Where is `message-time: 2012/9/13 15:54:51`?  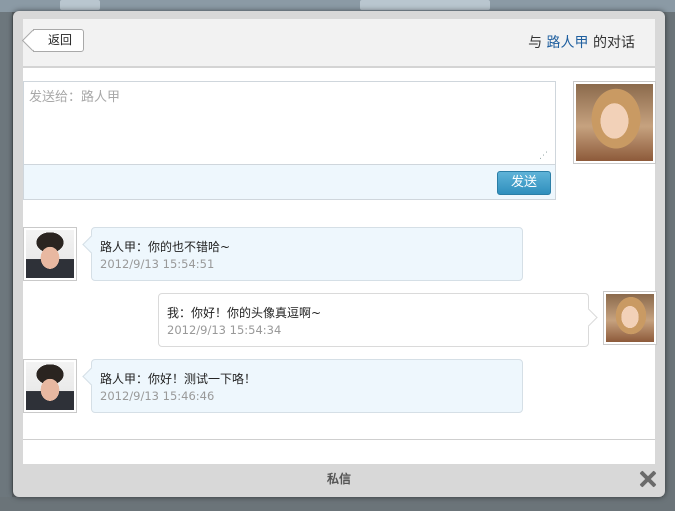
message-time: 2012/9/13 15:54:51 is located at coordinates (157, 264).